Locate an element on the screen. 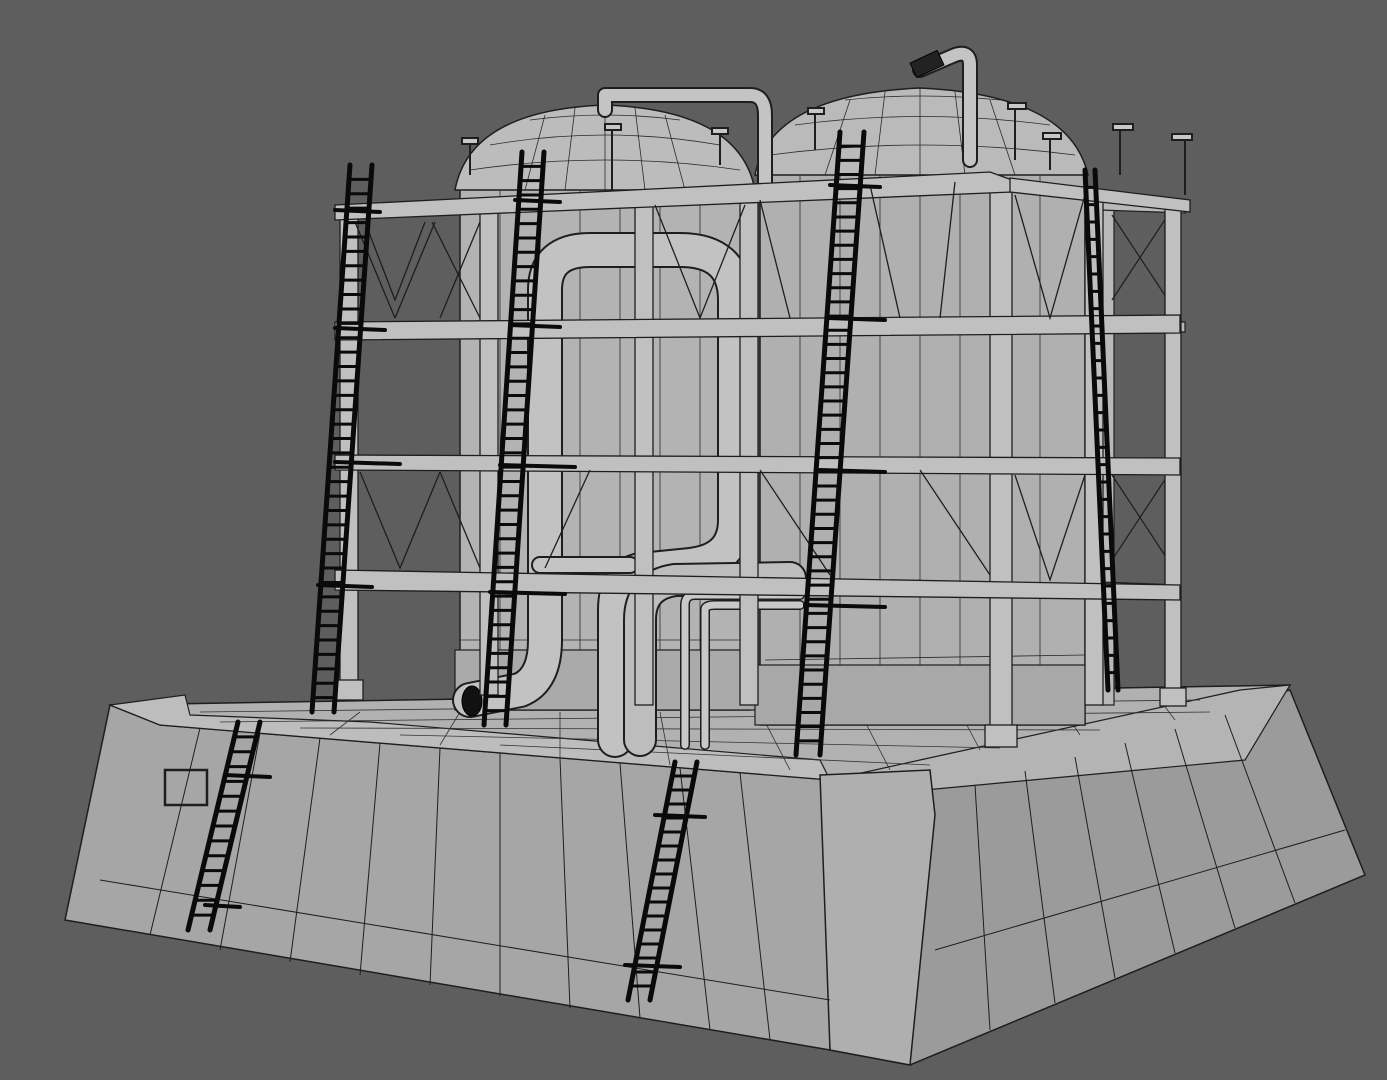  ladder is located at coordinates (342, 438).